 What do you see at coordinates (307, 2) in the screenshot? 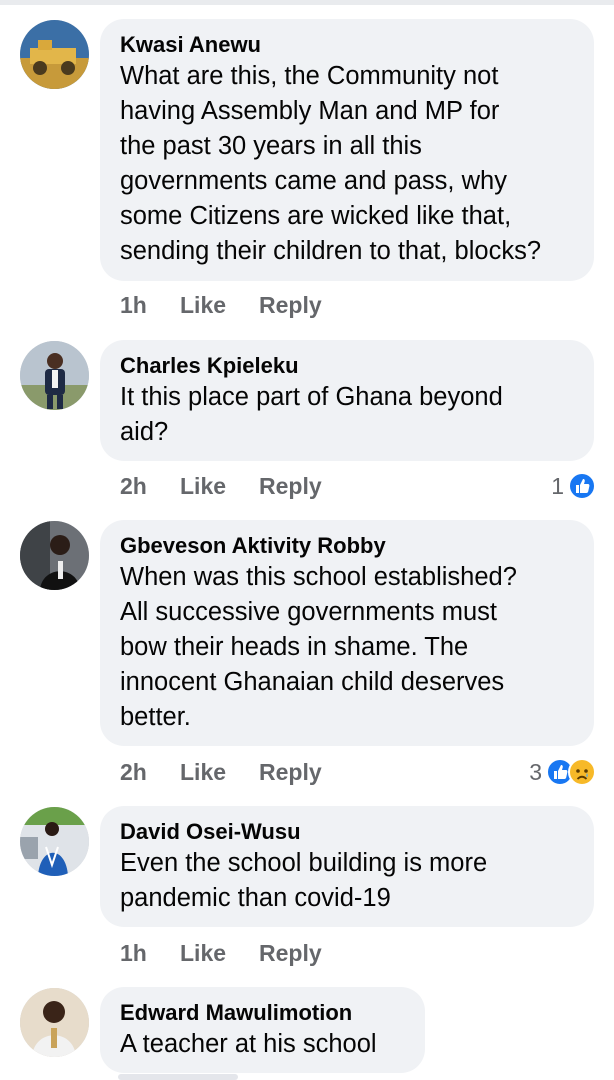
I see `top-divider` at bounding box center [307, 2].